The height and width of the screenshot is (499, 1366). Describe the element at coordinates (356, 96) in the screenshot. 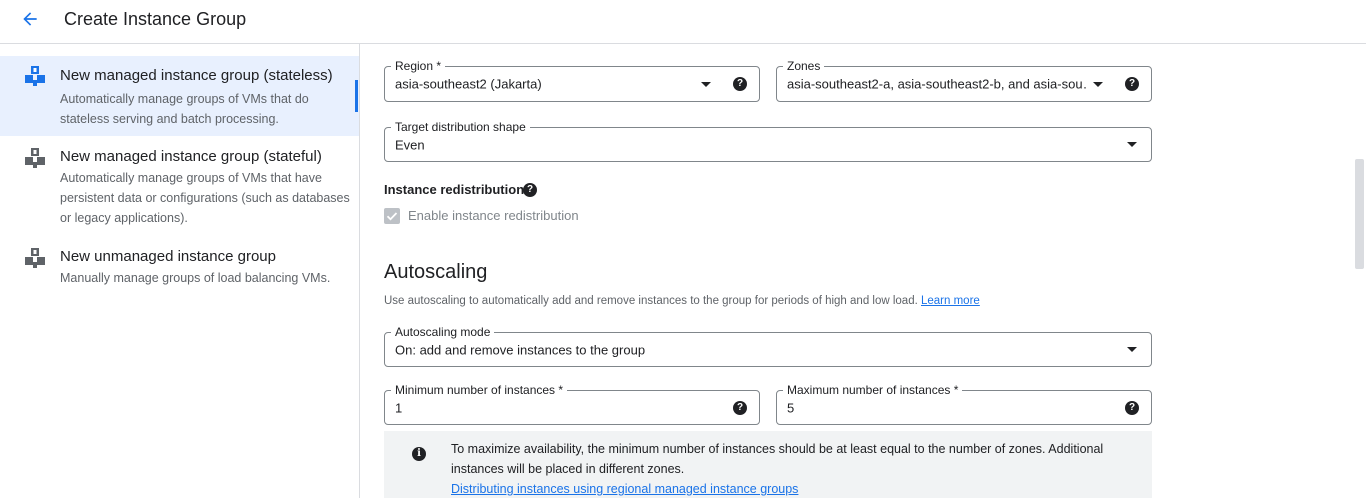

I see `selected-indicator` at that location.